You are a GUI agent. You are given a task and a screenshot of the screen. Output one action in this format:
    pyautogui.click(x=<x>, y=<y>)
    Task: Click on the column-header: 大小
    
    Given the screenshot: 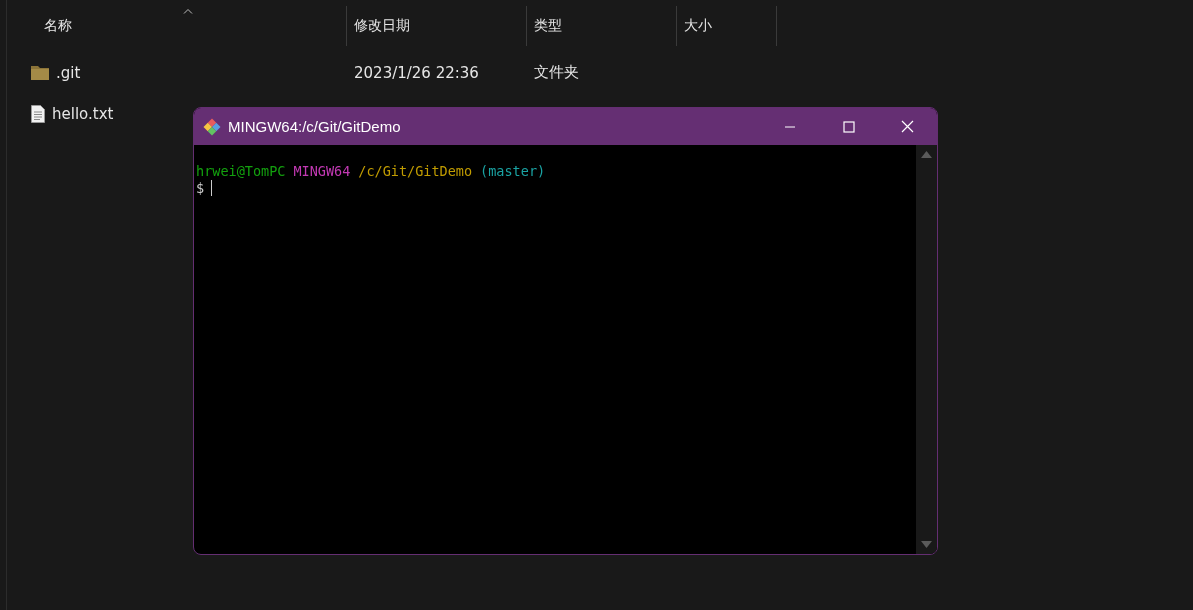 What is the action you would take?
    pyautogui.click(x=727, y=26)
    